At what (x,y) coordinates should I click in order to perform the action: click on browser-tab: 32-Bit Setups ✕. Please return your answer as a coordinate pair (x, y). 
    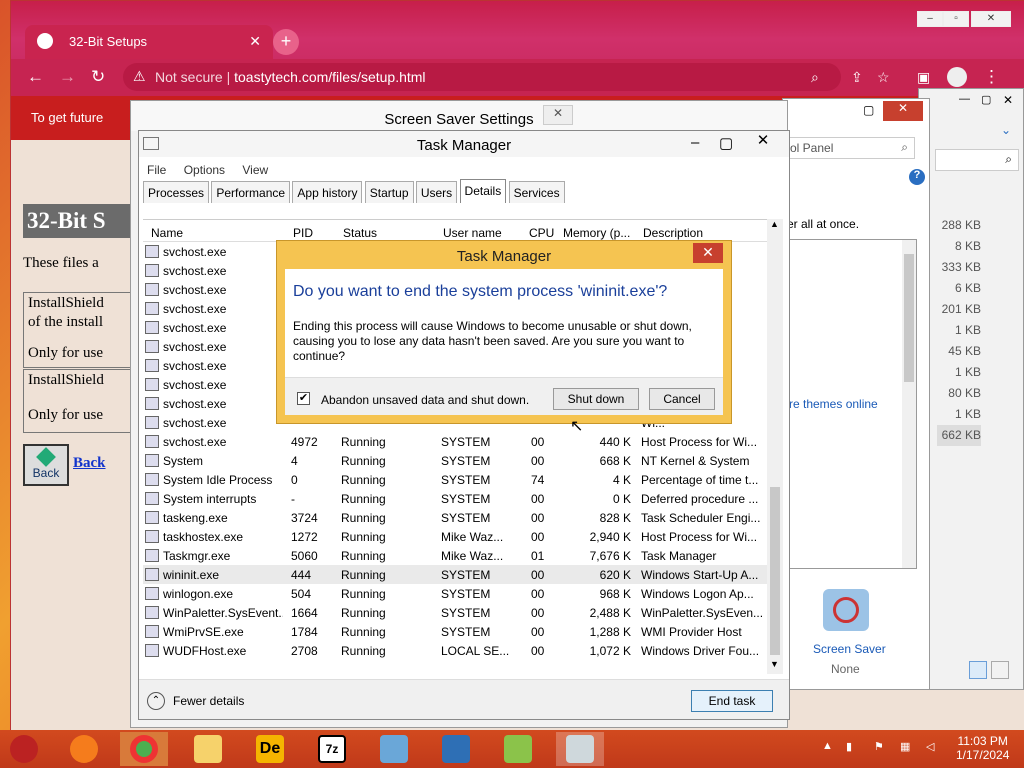
    Looking at the image, I should click on (149, 42).